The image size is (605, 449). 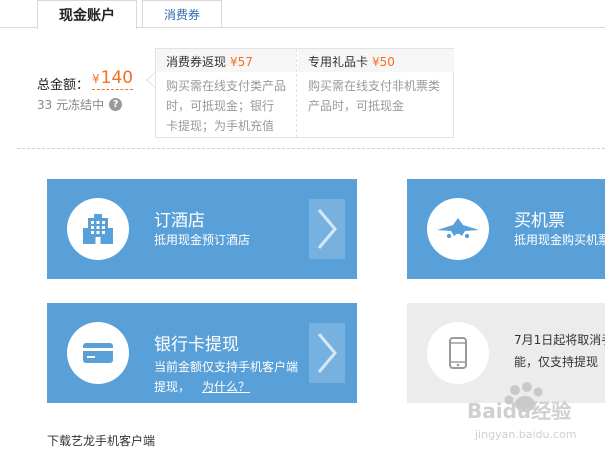 I want to click on amount-number: 140, so click(x=117, y=78).